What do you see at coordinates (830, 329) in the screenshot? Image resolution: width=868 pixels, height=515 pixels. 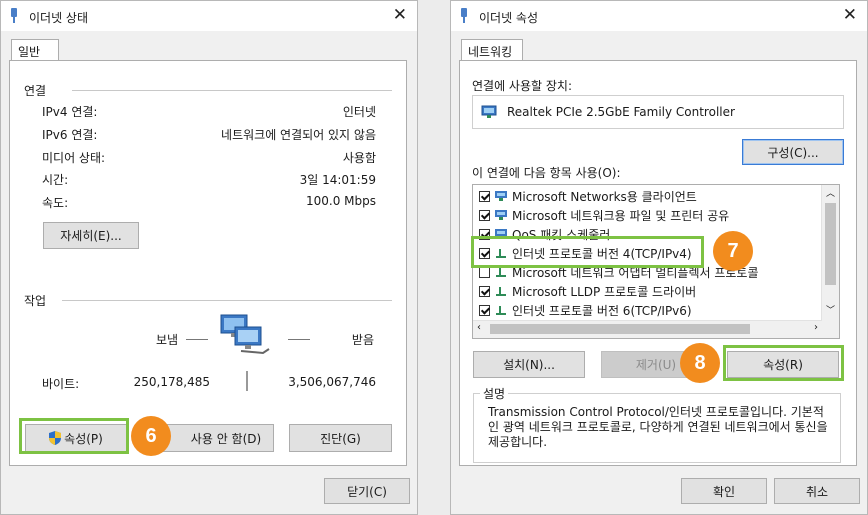 I see `scrollbar-corner` at bounding box center [830, 329].